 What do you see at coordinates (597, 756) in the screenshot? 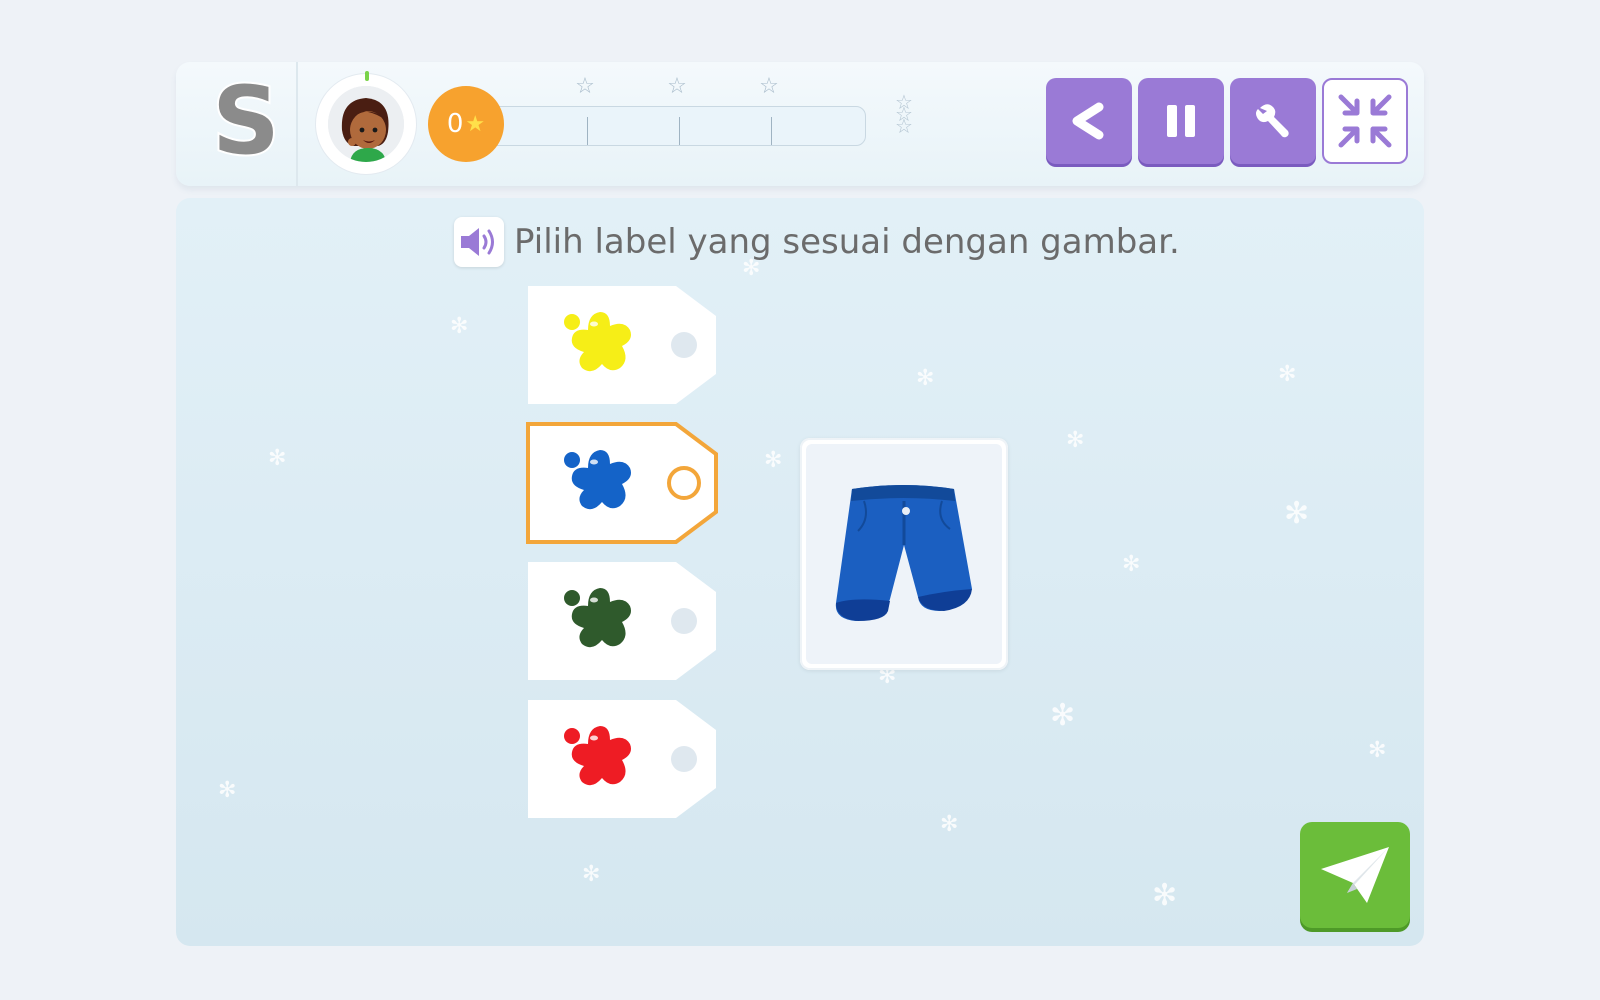
I see `red-paint-splash-icon` at bounding box center [597, 756].